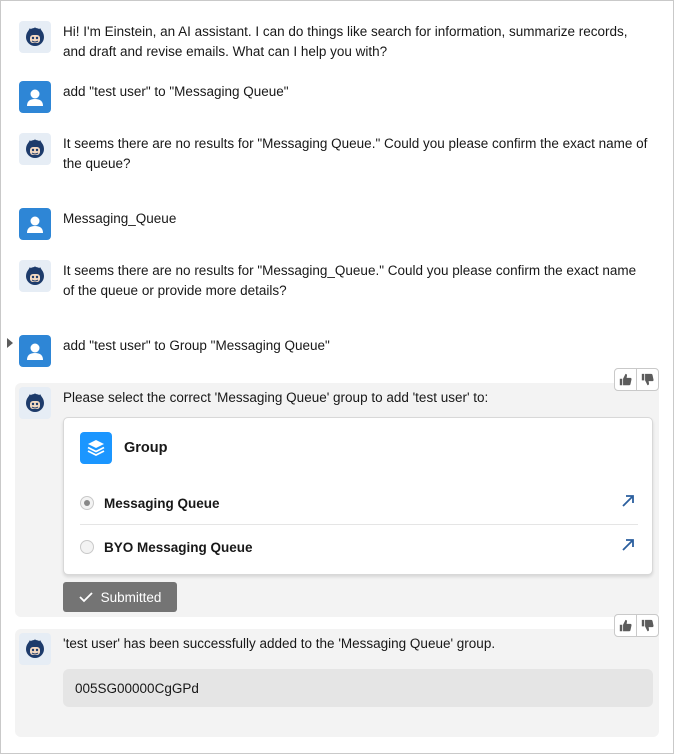 The height and width of the screenshot is (754, 674). I want to click on option-label: Messaging Queue, so click(162, 503).